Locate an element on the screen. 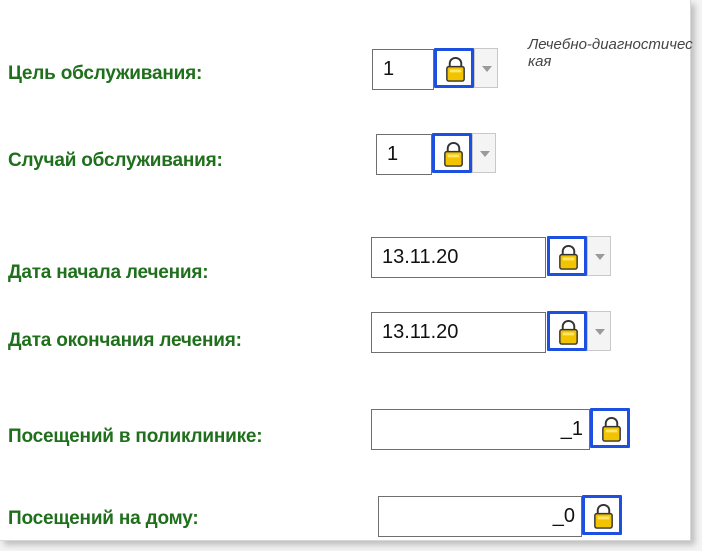  polyclinic-visits-field: _1 is located at coordinates (480, 429).